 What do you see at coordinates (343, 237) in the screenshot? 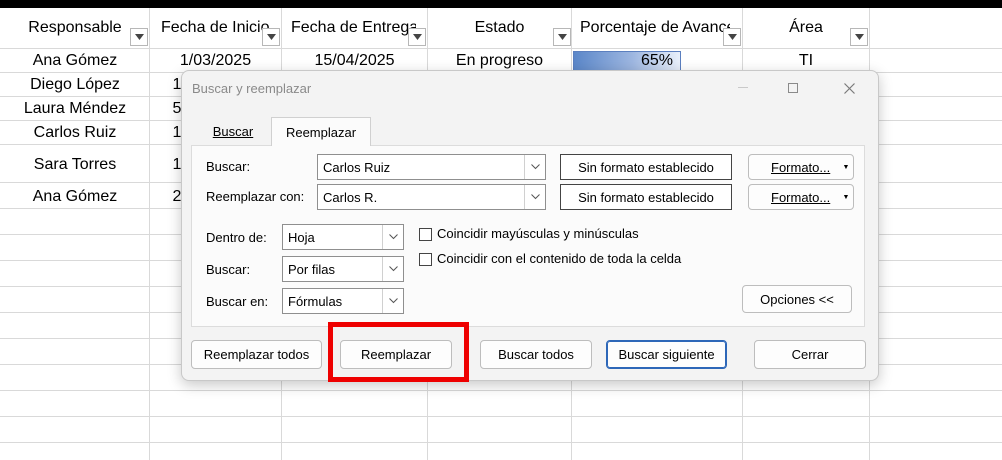
I see `within-select: Hoja` at bounding box center [343, 237].